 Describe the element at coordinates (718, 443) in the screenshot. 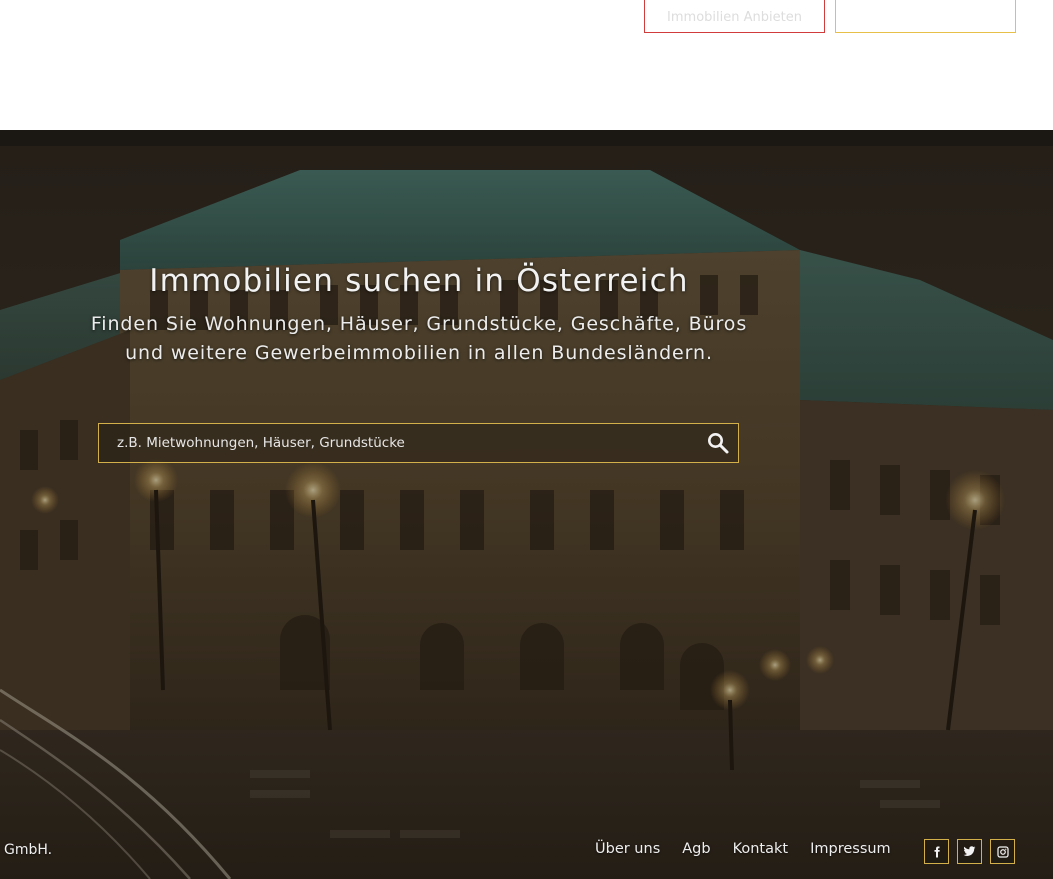

I see `search-icon` at that location.